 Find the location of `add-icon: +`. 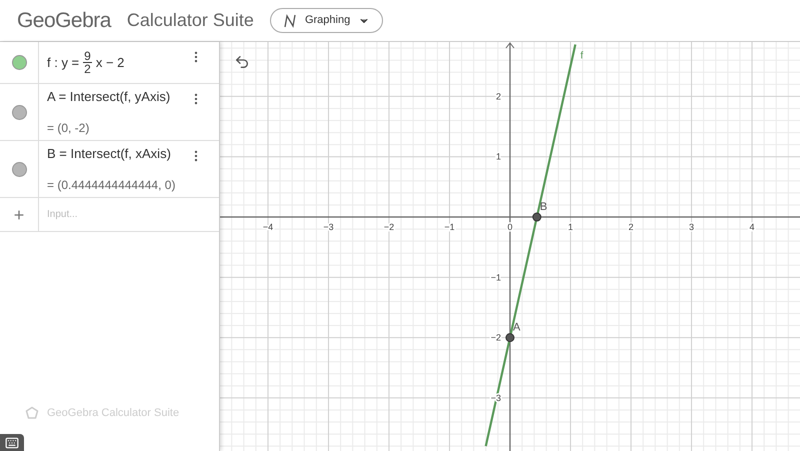

add-icon: + is located at coordinates (19, 215).